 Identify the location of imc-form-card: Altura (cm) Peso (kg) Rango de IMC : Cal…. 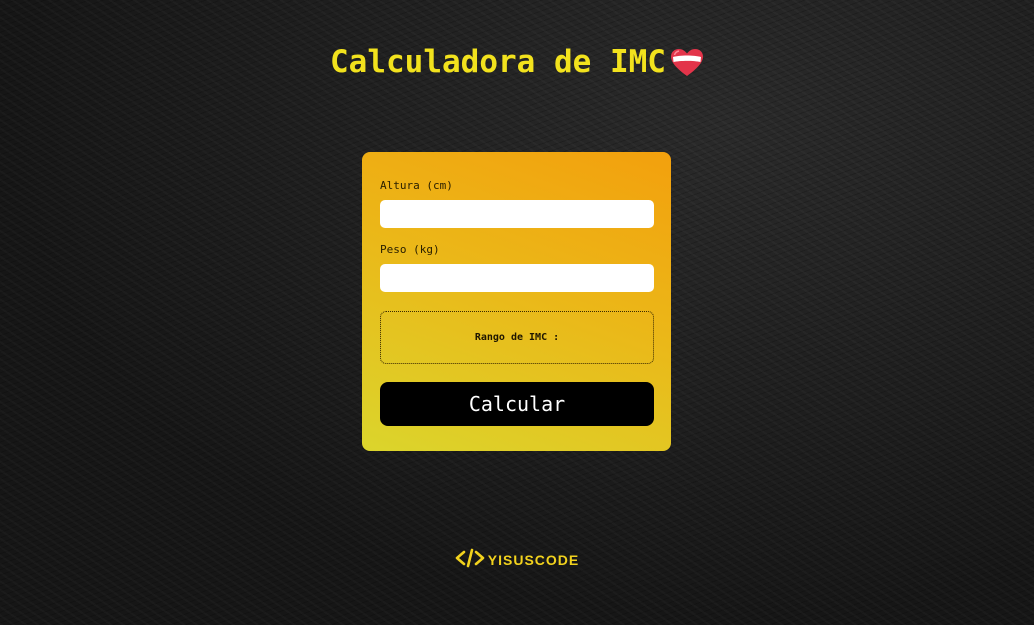
(516, 301).